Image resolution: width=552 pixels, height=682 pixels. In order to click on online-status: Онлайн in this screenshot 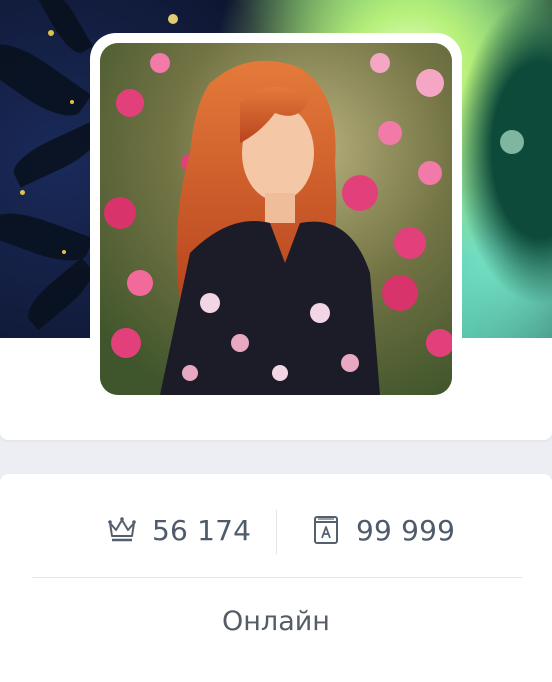, I will do `click(276, 621)`.